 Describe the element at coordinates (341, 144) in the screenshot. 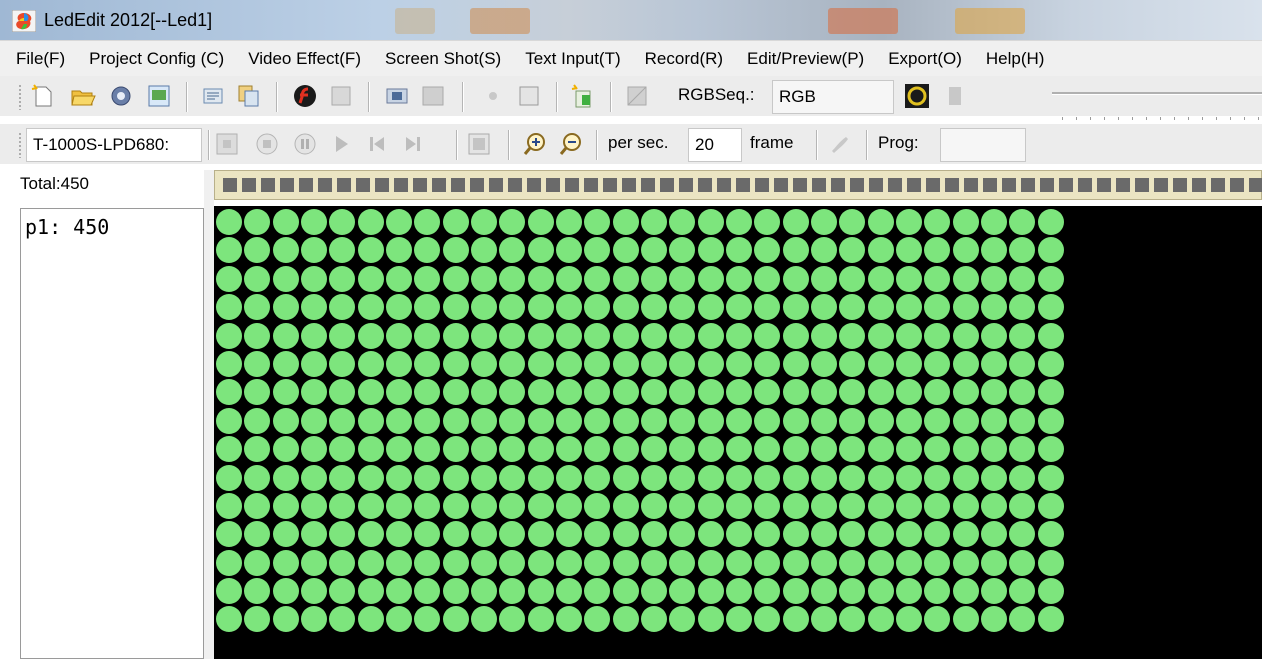

I see `play-icon` at that location.